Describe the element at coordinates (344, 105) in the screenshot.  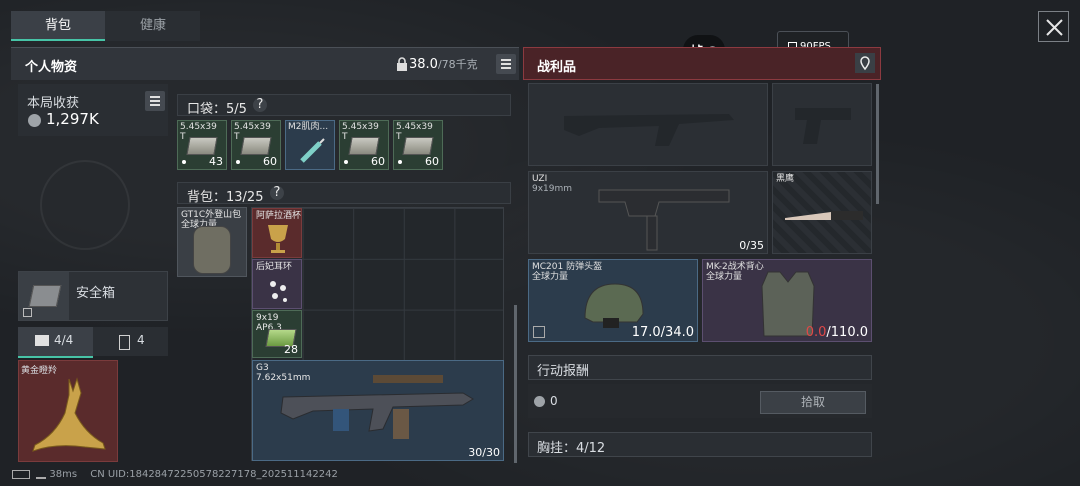
I see `pocket-header: 口袋：5/5 ?` at that location.